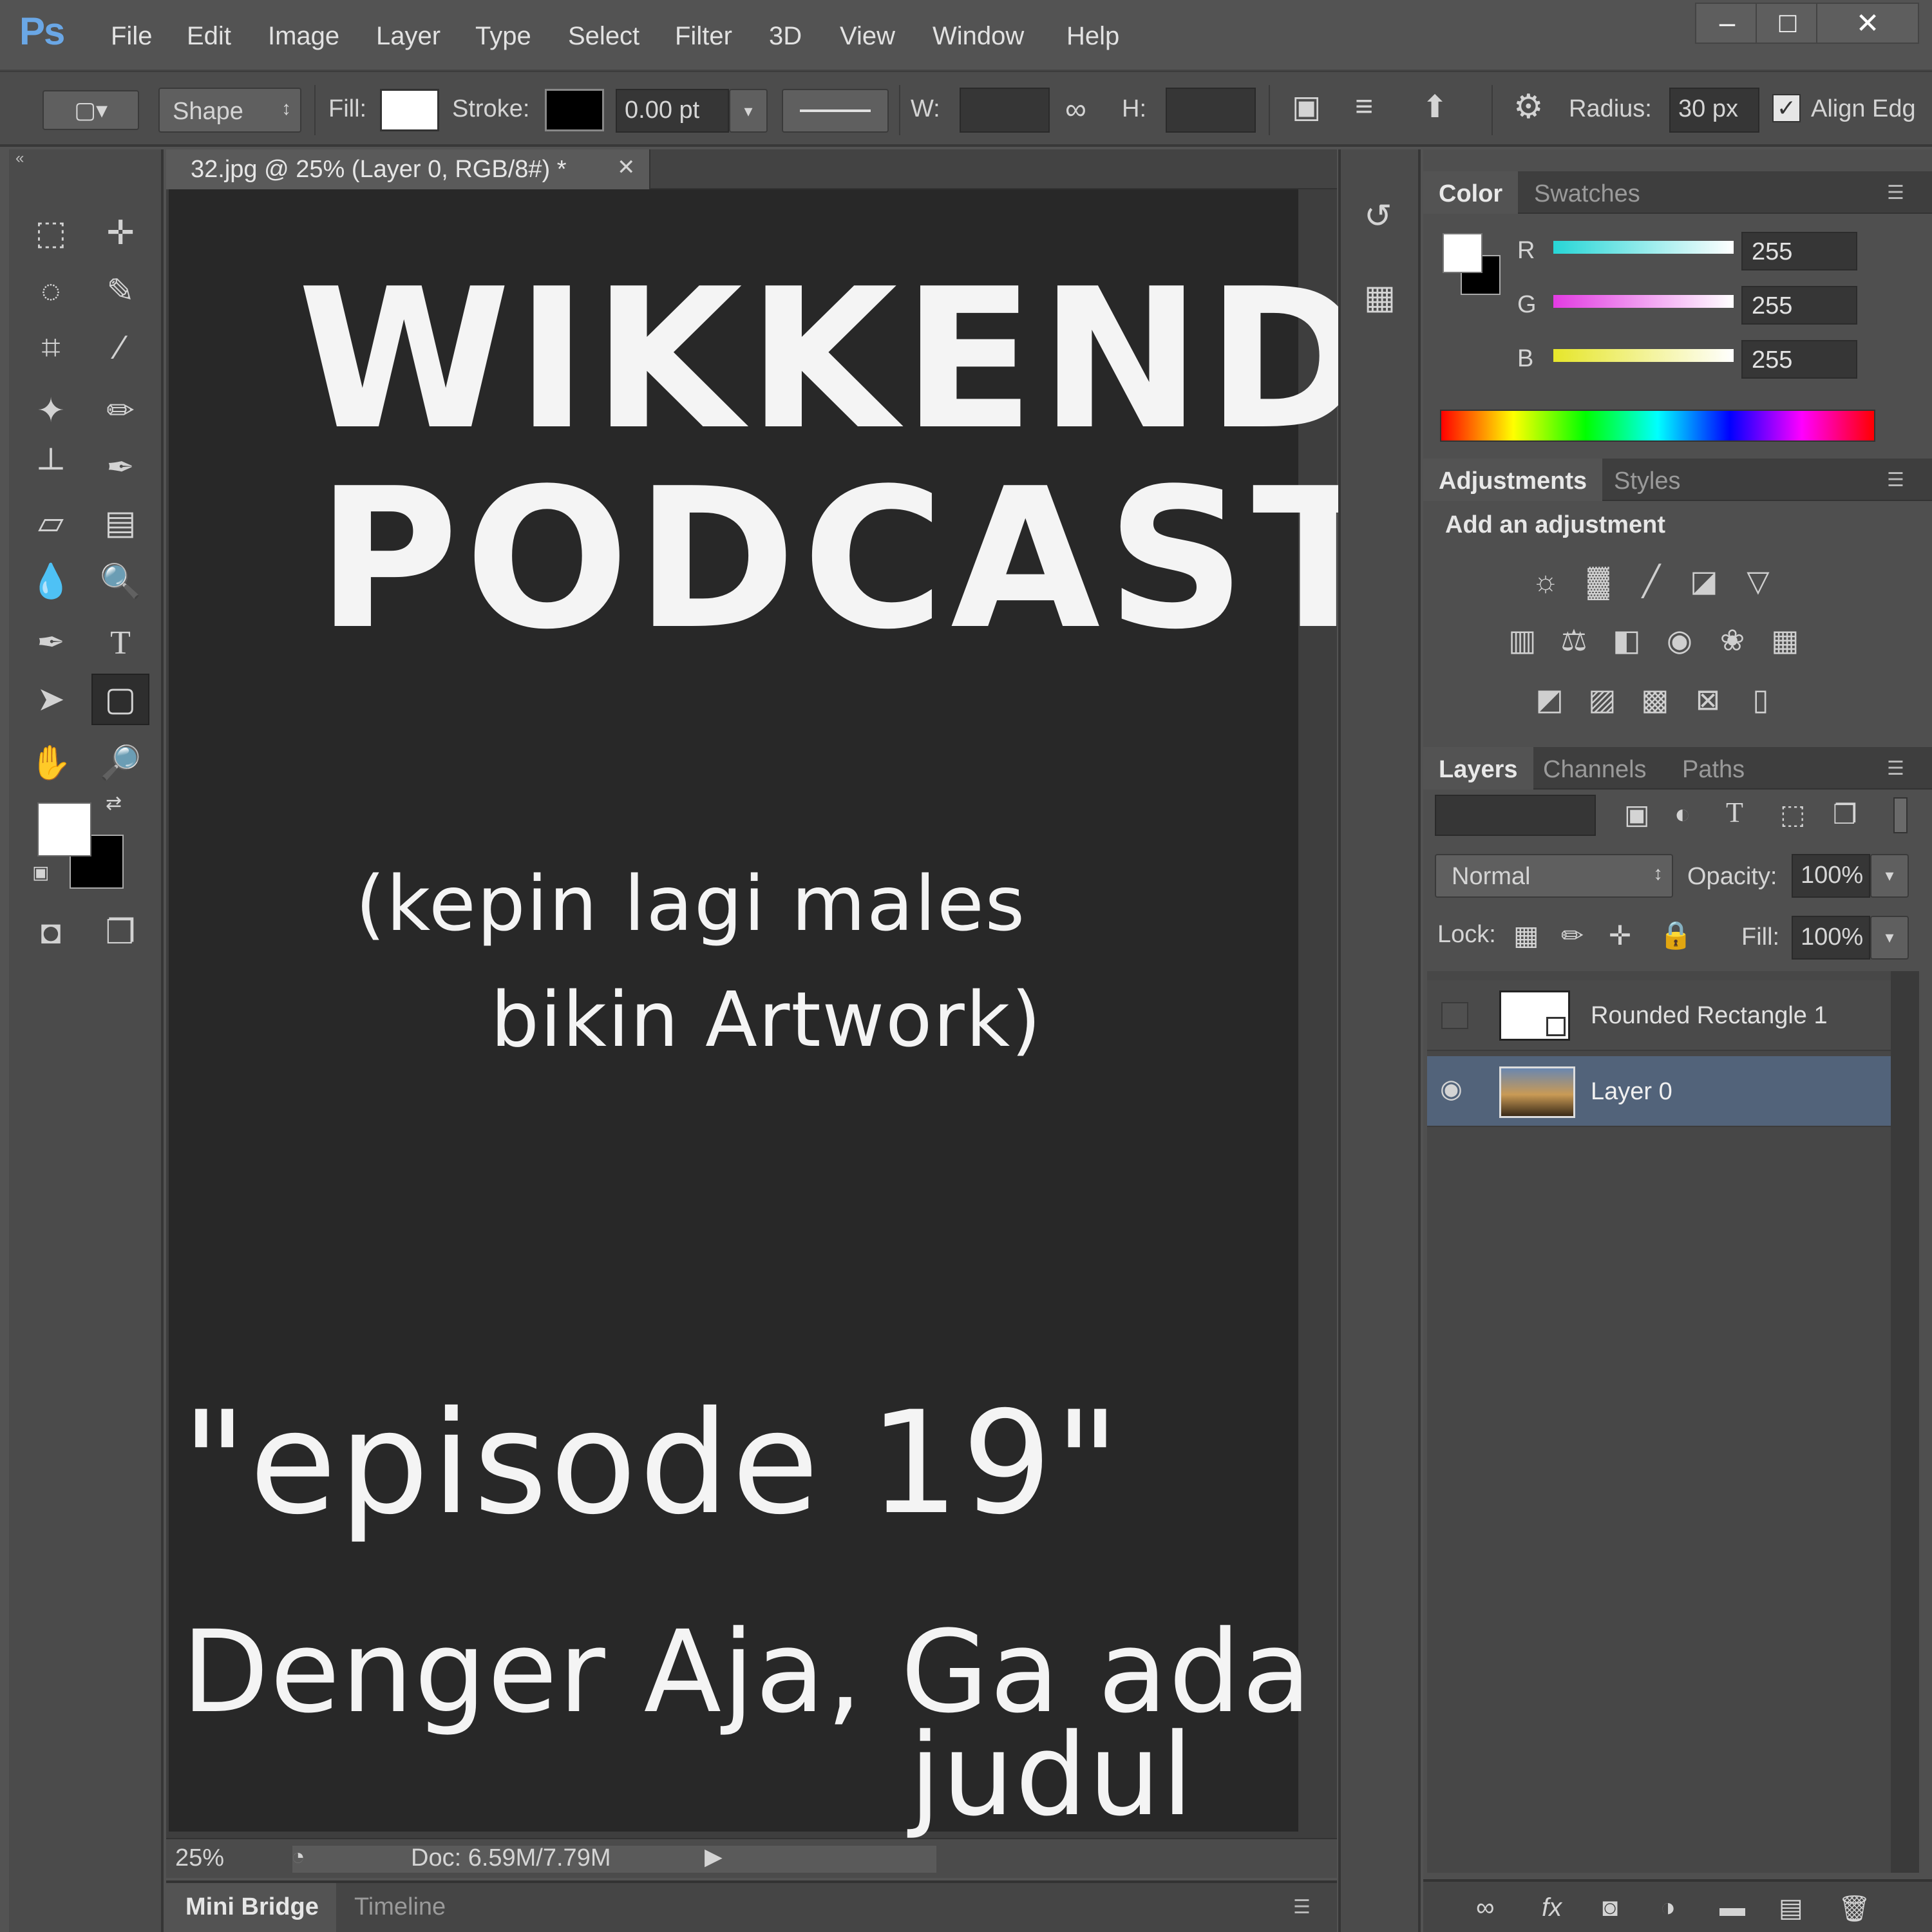 This screenshot has width=1932, height=1932. What do you see at coordinates (120, 523) in the screenshot?
I see `gradient-tool-icon: ▤` at bounding box center [120, 523].